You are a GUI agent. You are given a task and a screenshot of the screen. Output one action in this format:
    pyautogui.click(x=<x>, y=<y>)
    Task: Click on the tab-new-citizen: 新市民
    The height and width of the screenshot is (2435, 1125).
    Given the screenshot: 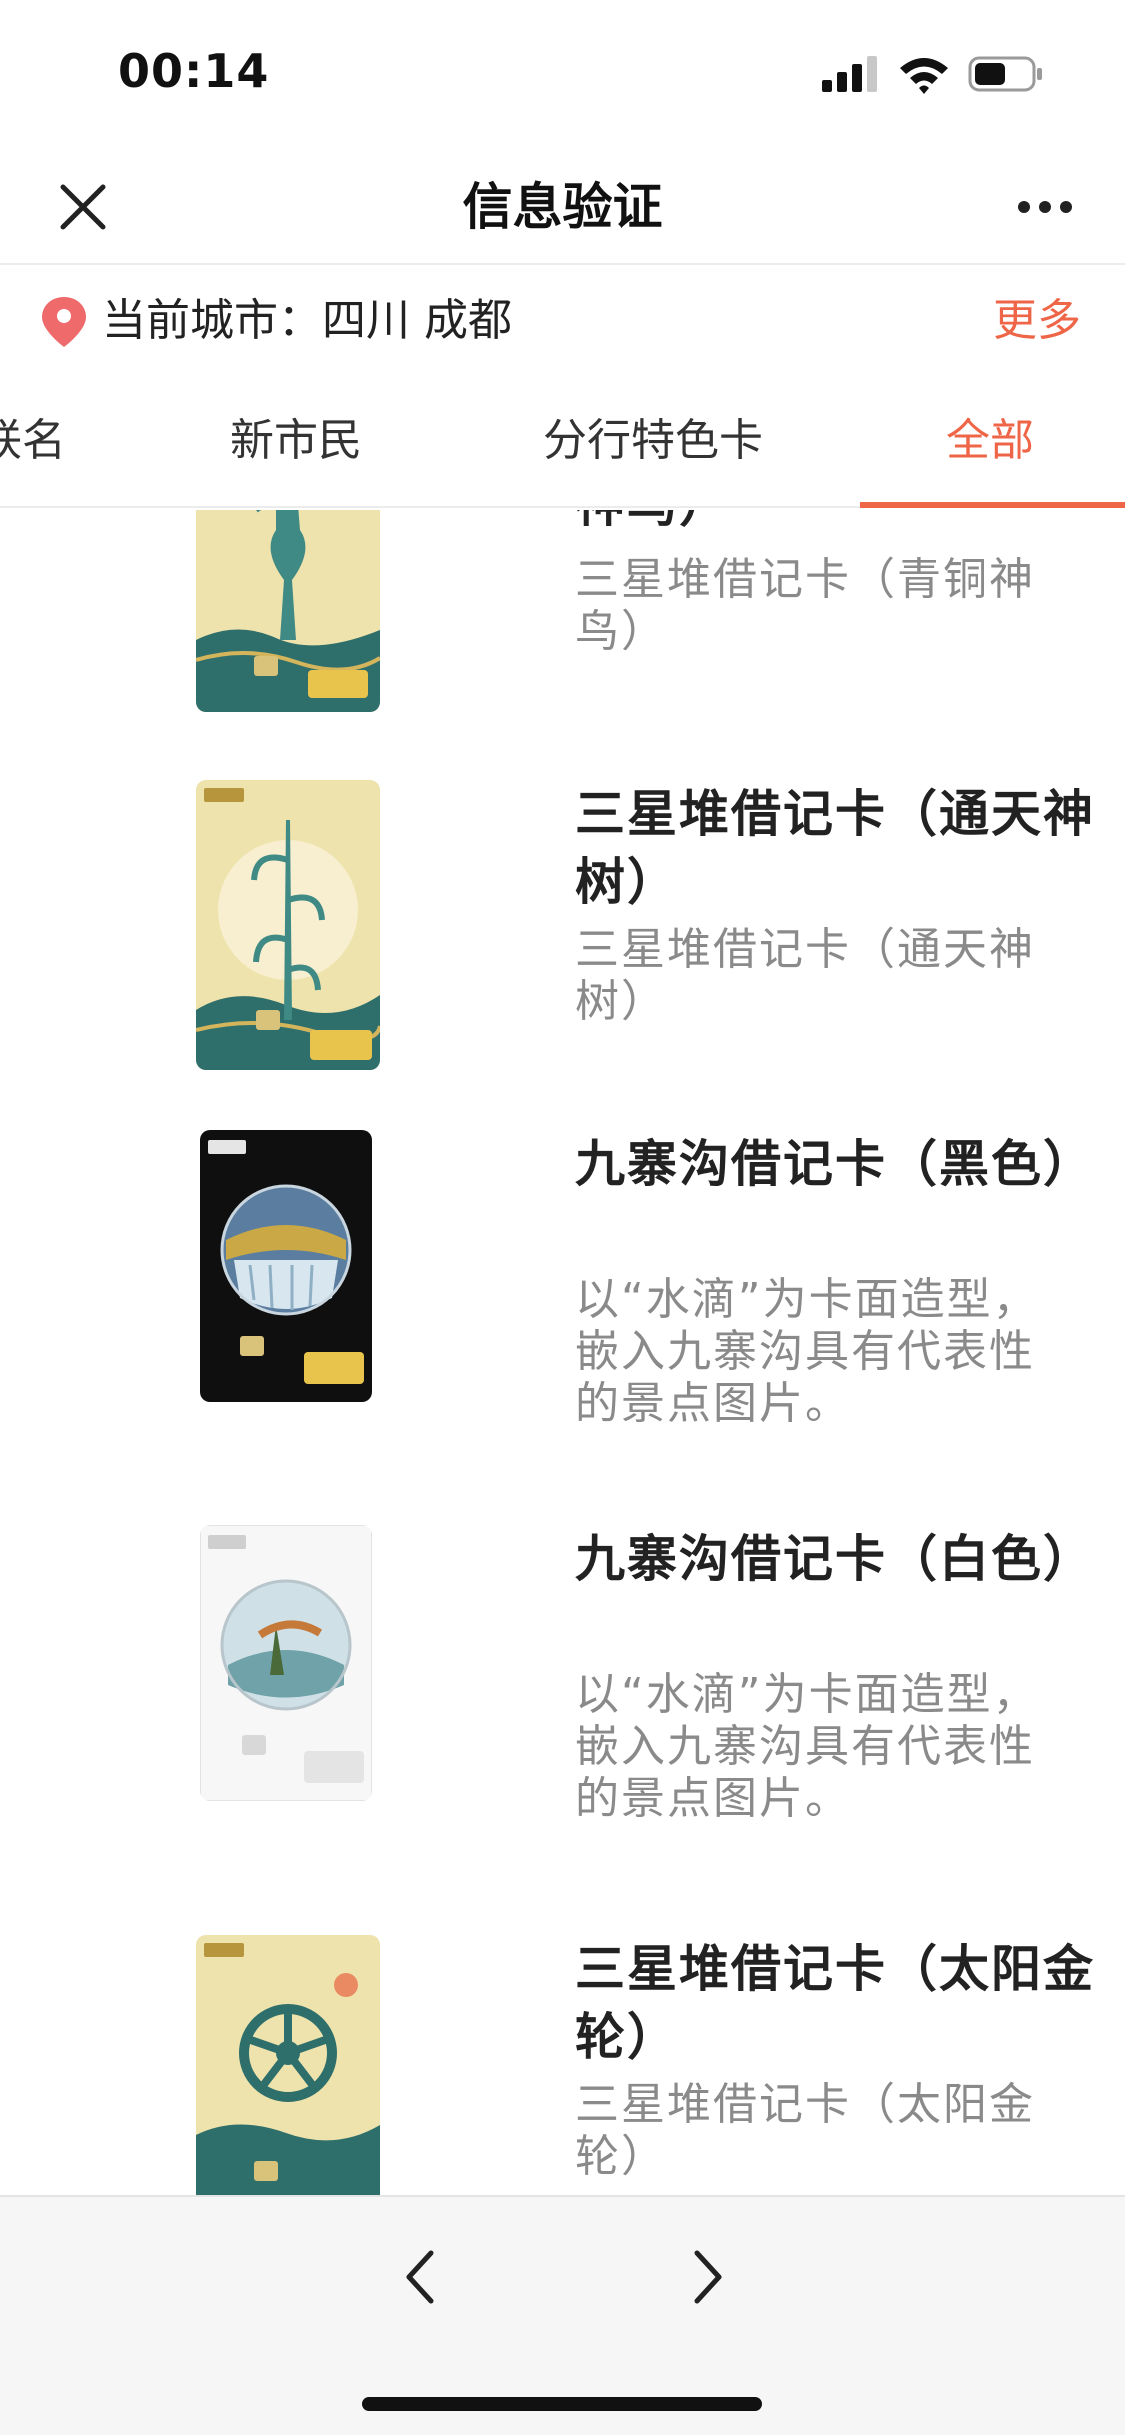 What is the action you would take?
    pyautogui.click(x=296, y=441)
    